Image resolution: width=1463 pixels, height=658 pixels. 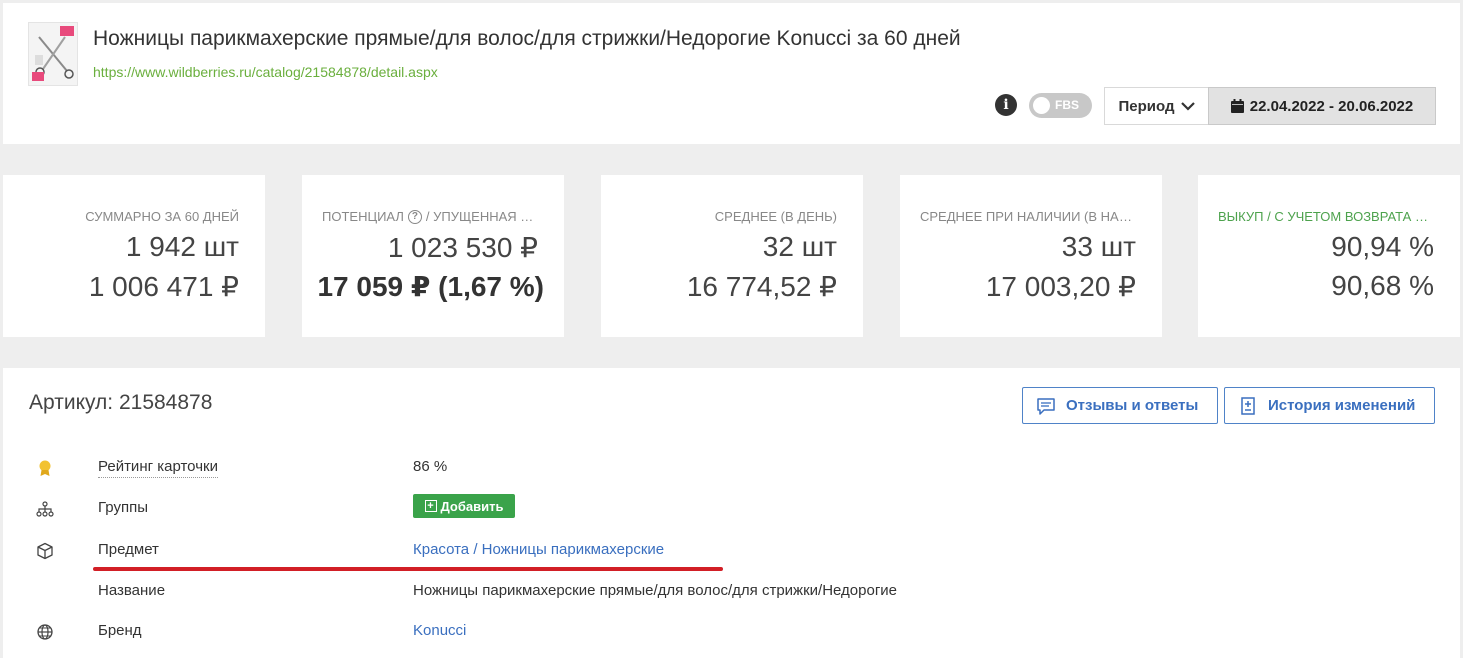 I want to click on stat-value-qty: 1 942 шт, so click(x=182, y=246).